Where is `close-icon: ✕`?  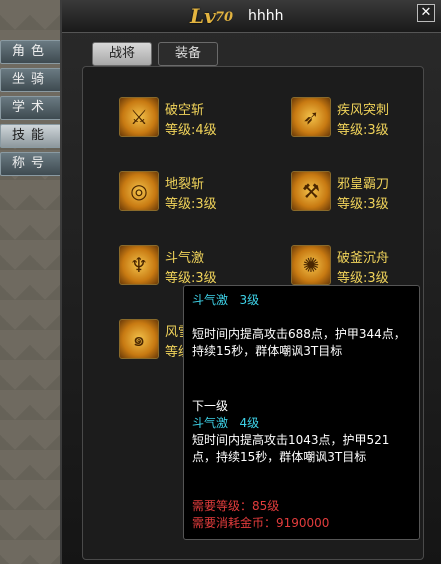 close-icon: ✕ is located at coordinates (426, 13).